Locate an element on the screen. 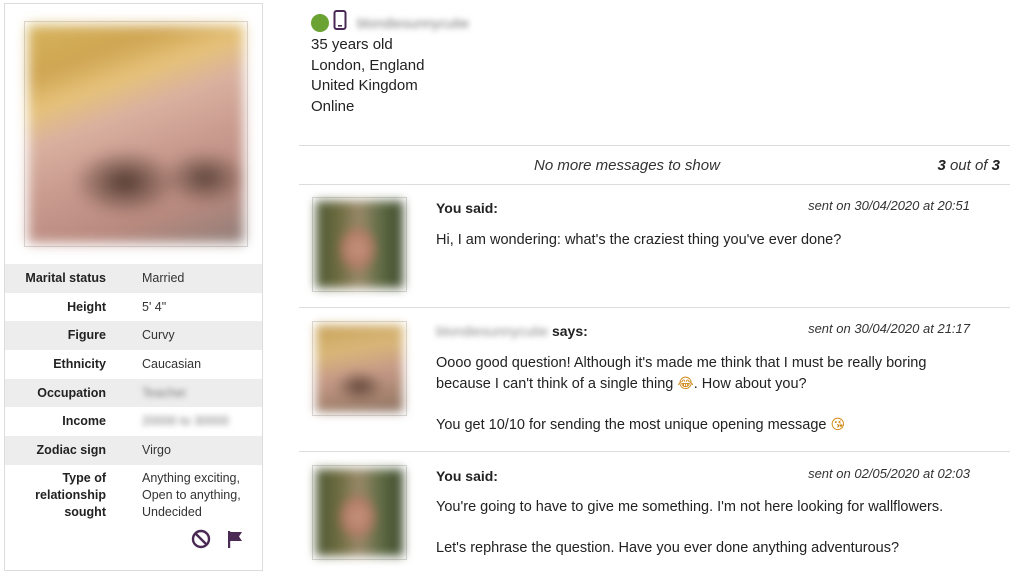 The width and height of the screenshot is (1024, 576). message-text: . How about you? is located at coordinates (750, 383).